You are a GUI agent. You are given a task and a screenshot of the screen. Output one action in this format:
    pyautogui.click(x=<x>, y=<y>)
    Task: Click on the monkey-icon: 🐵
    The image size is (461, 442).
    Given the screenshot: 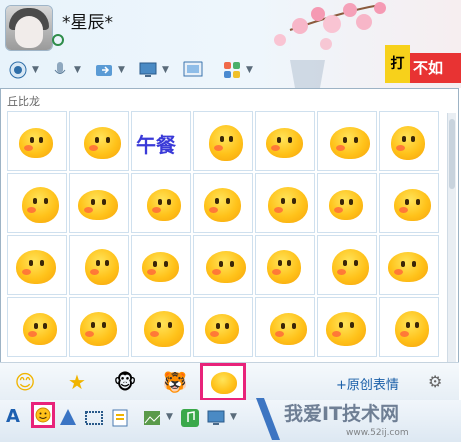 What is the action you would take?
    pyautogui.click(x=125, y=382)
    